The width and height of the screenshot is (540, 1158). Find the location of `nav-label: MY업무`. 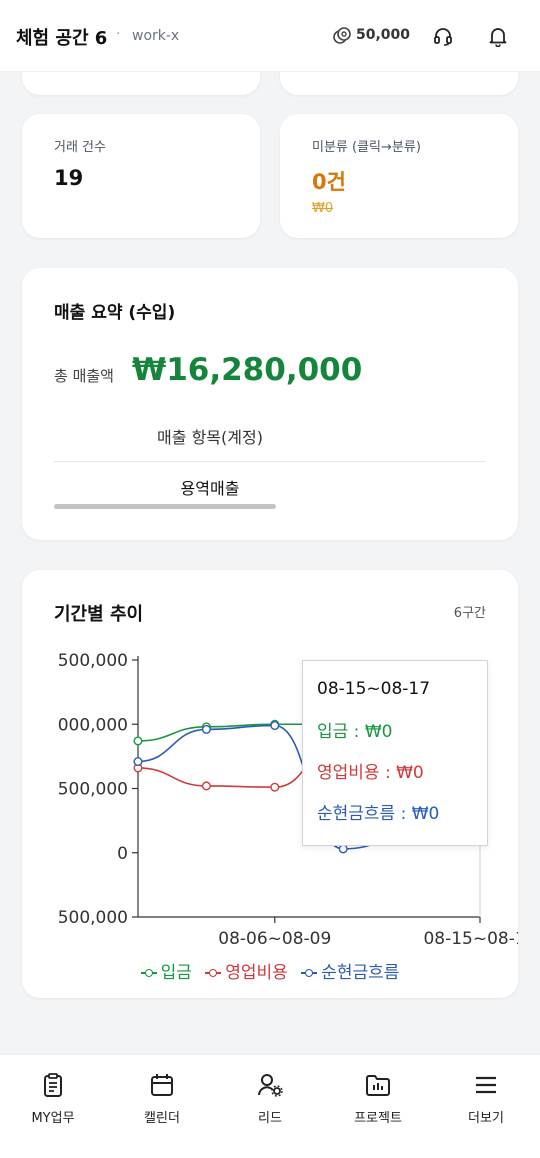

nav-label: MY업무 is located at coordinates (53, 1118).